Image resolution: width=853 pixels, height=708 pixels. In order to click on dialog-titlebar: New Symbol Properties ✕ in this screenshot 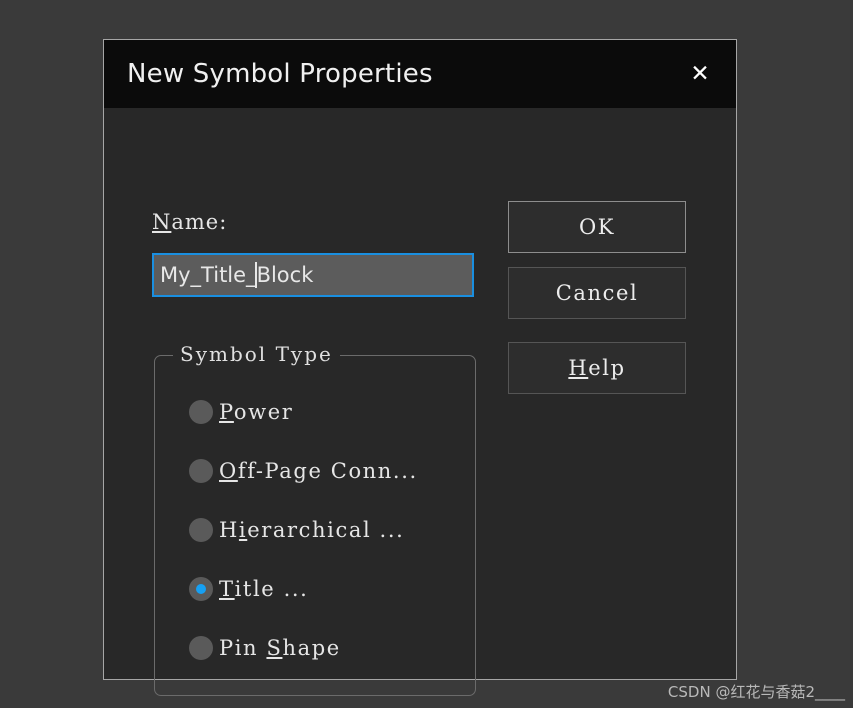, I will do `click(420, 74)`.